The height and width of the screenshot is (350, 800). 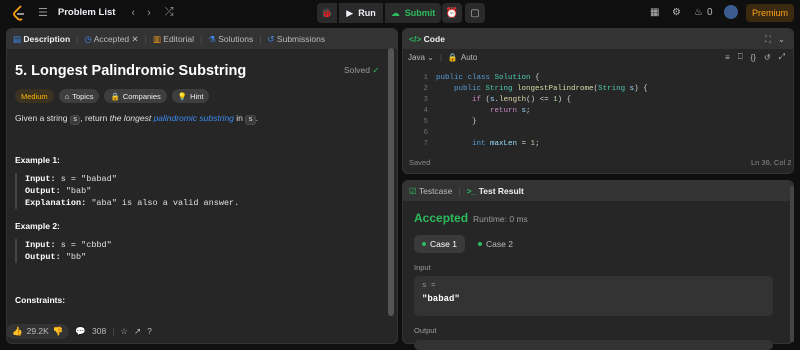 I want to click on example-row: Input: s = "cbbd", so click(x=211, y=245).